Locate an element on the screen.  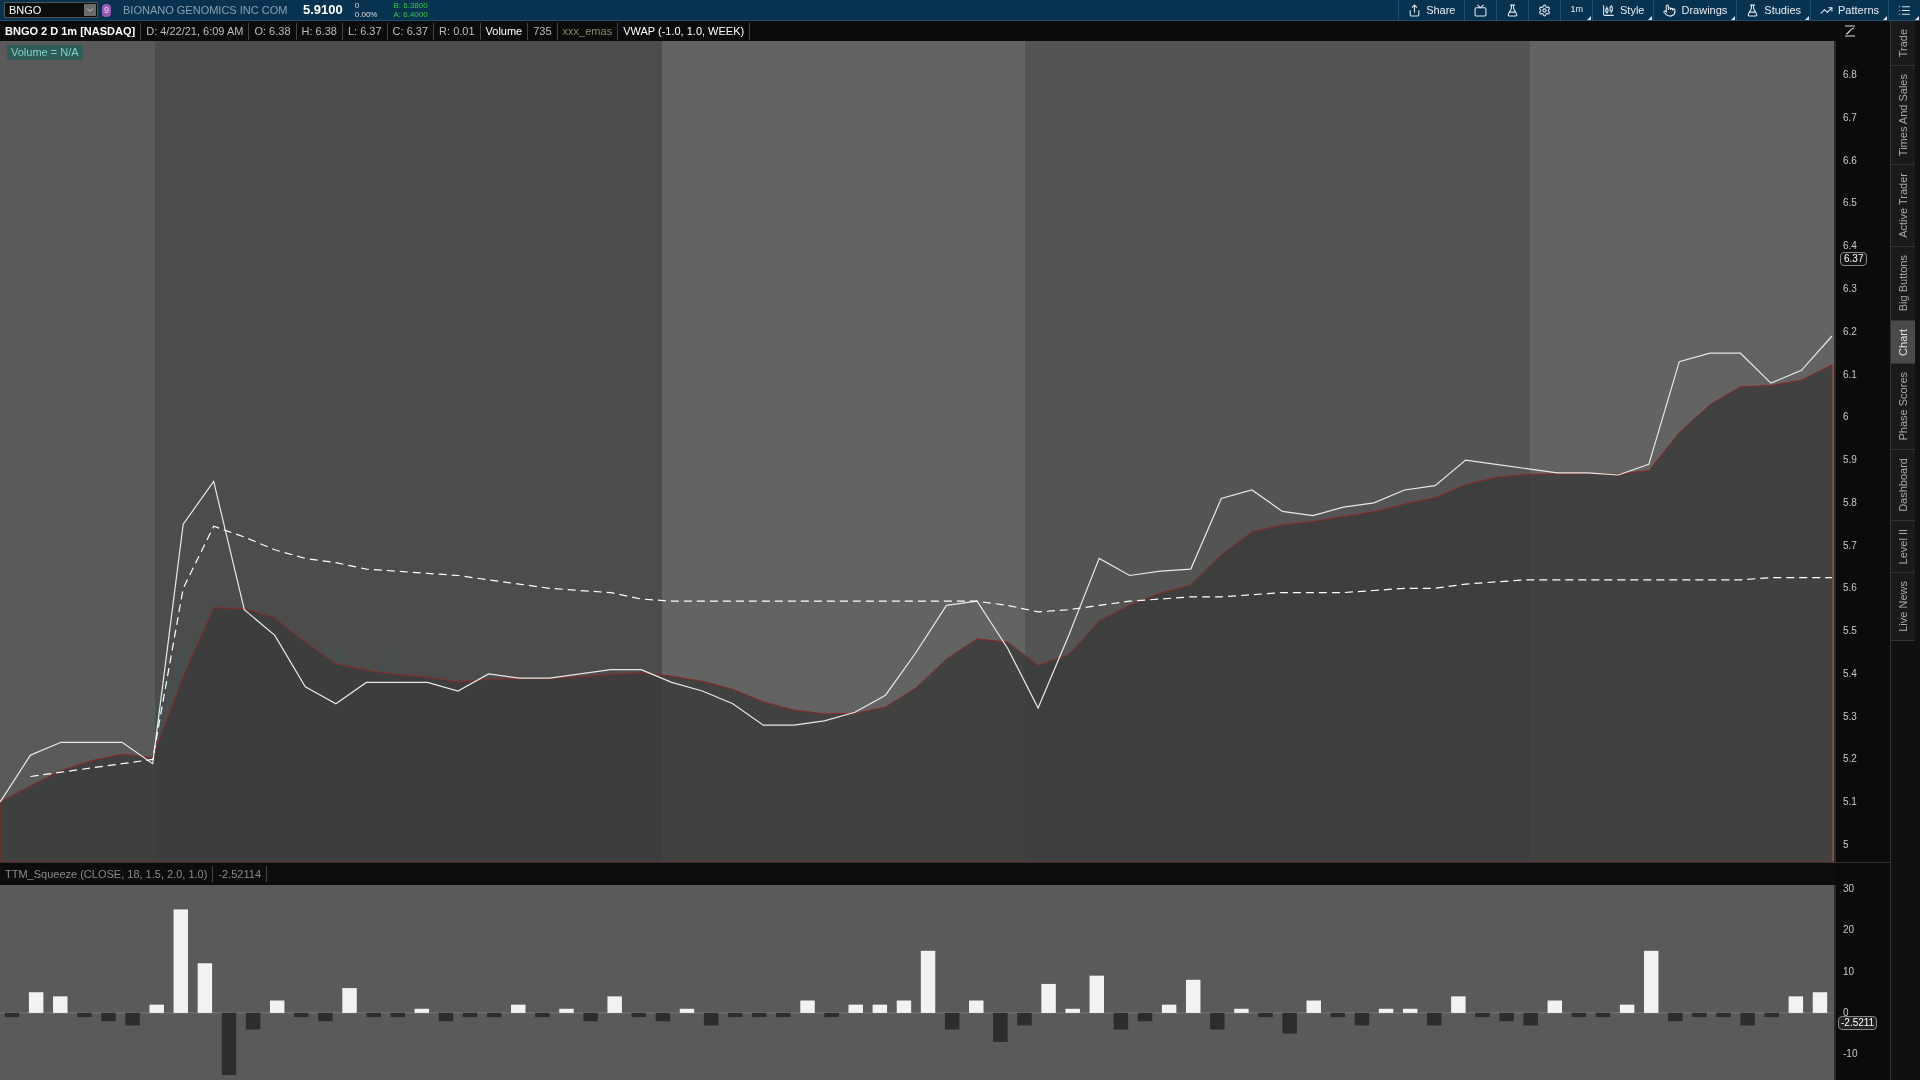
axis-tick-label: 6.2 is located at coordinates (1850, 331).